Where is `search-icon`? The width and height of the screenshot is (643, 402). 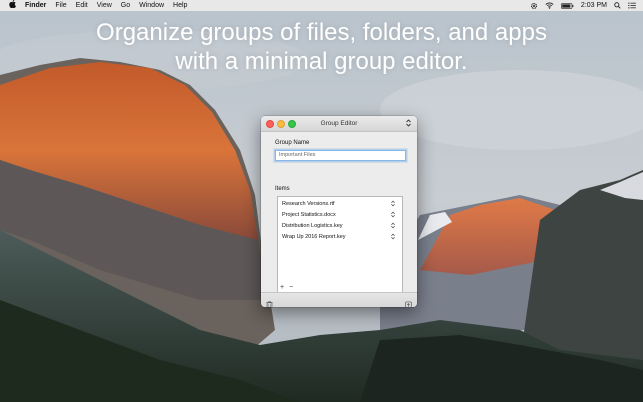 search-icon is located at coordinates (617, 5).